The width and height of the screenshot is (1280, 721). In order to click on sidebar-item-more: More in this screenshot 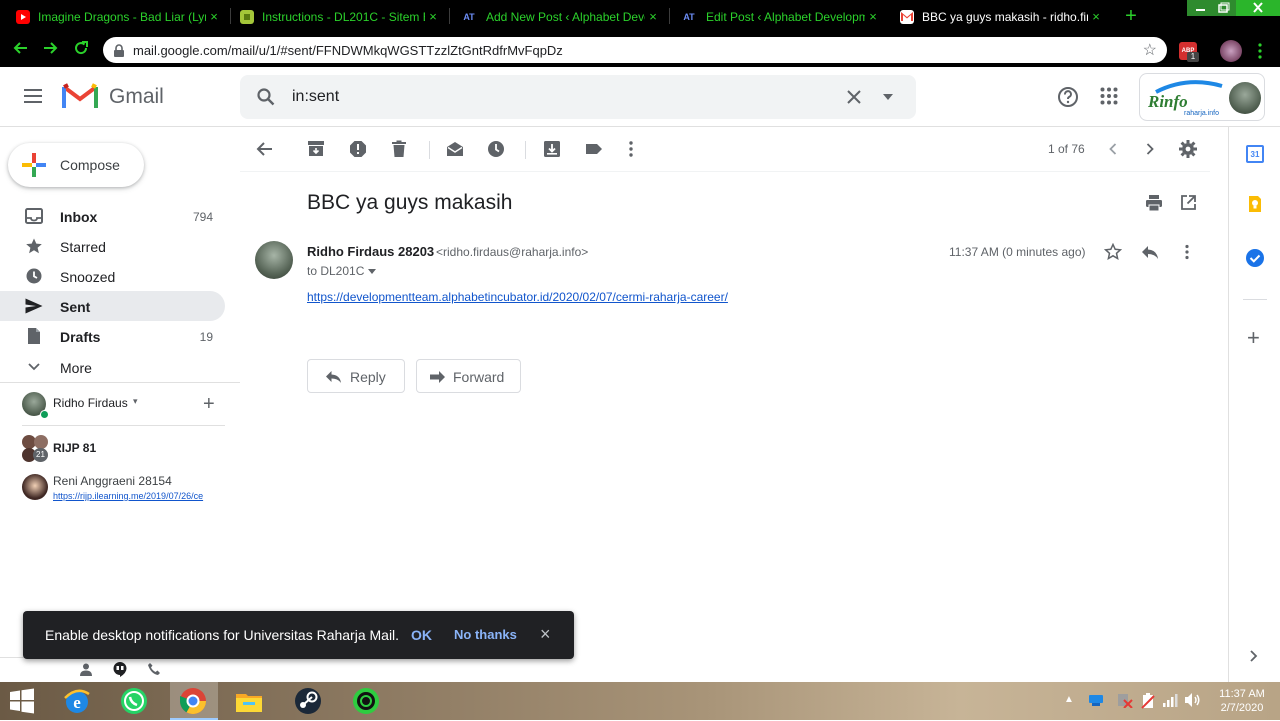, I will do `click(112, 367)`.